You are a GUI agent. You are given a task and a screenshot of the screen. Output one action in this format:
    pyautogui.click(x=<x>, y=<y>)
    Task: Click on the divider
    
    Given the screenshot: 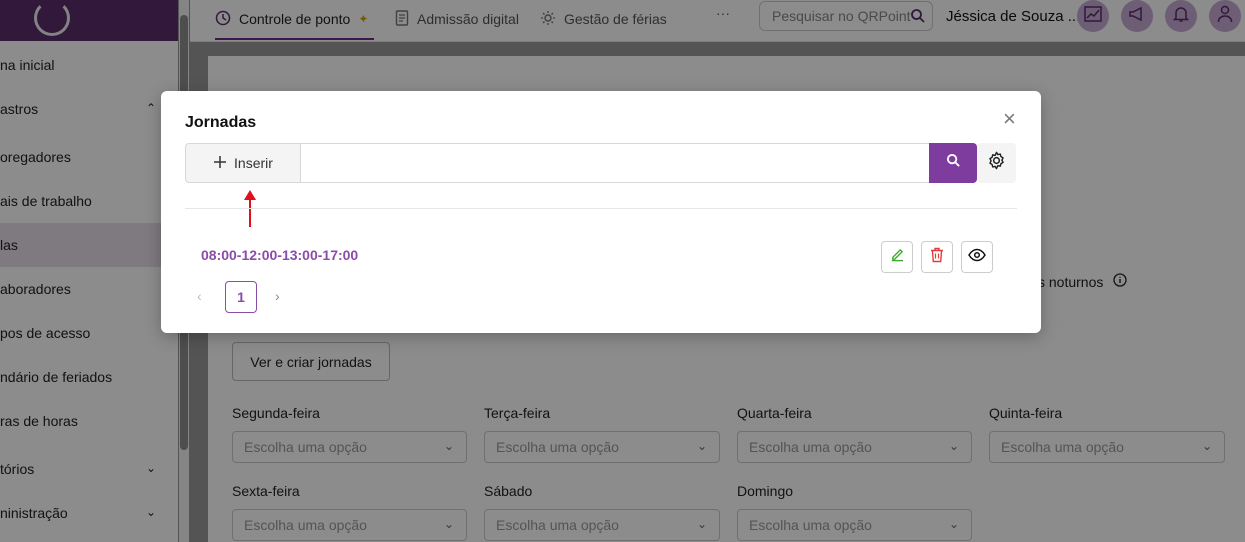 What is the action you would take?
    pyautogui.click(x=601, y=208)
    